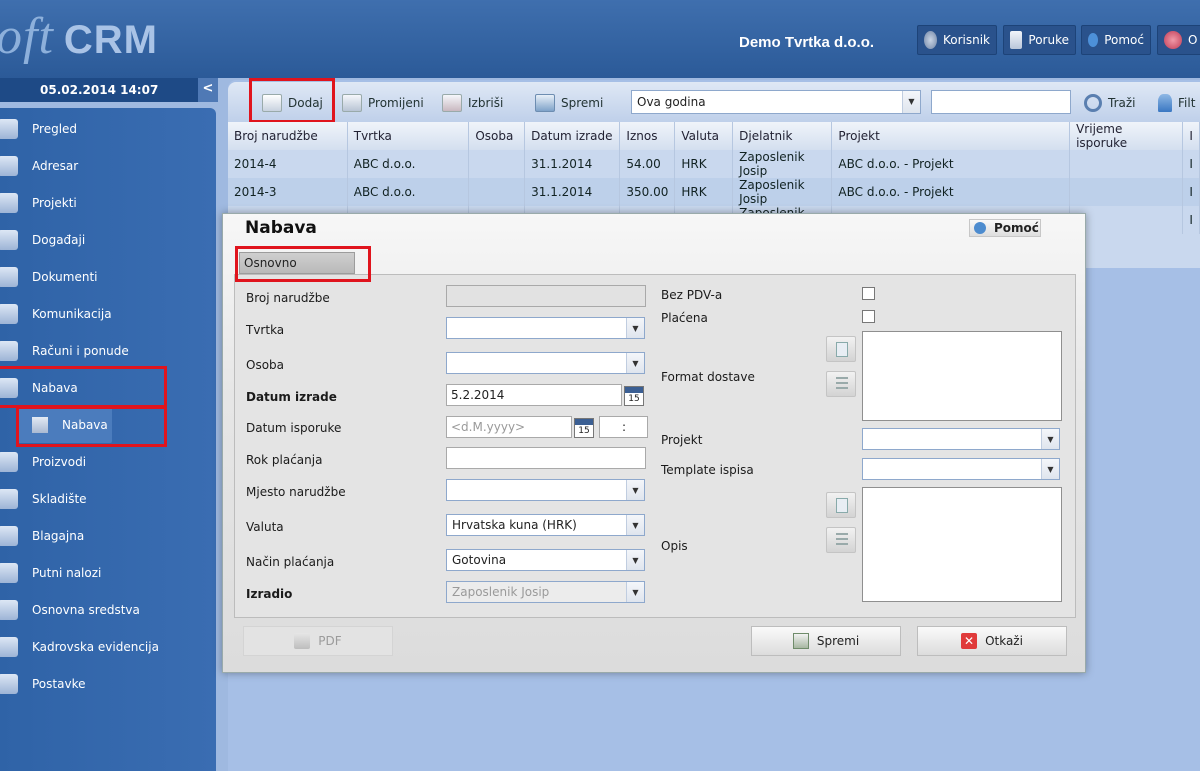 The width and height of the screenshot is (1200, 771). Describe the element at coordinates (108, 351) in the screenshot. I see `sidebar-item-racuni: Računi i ponude` at that location.